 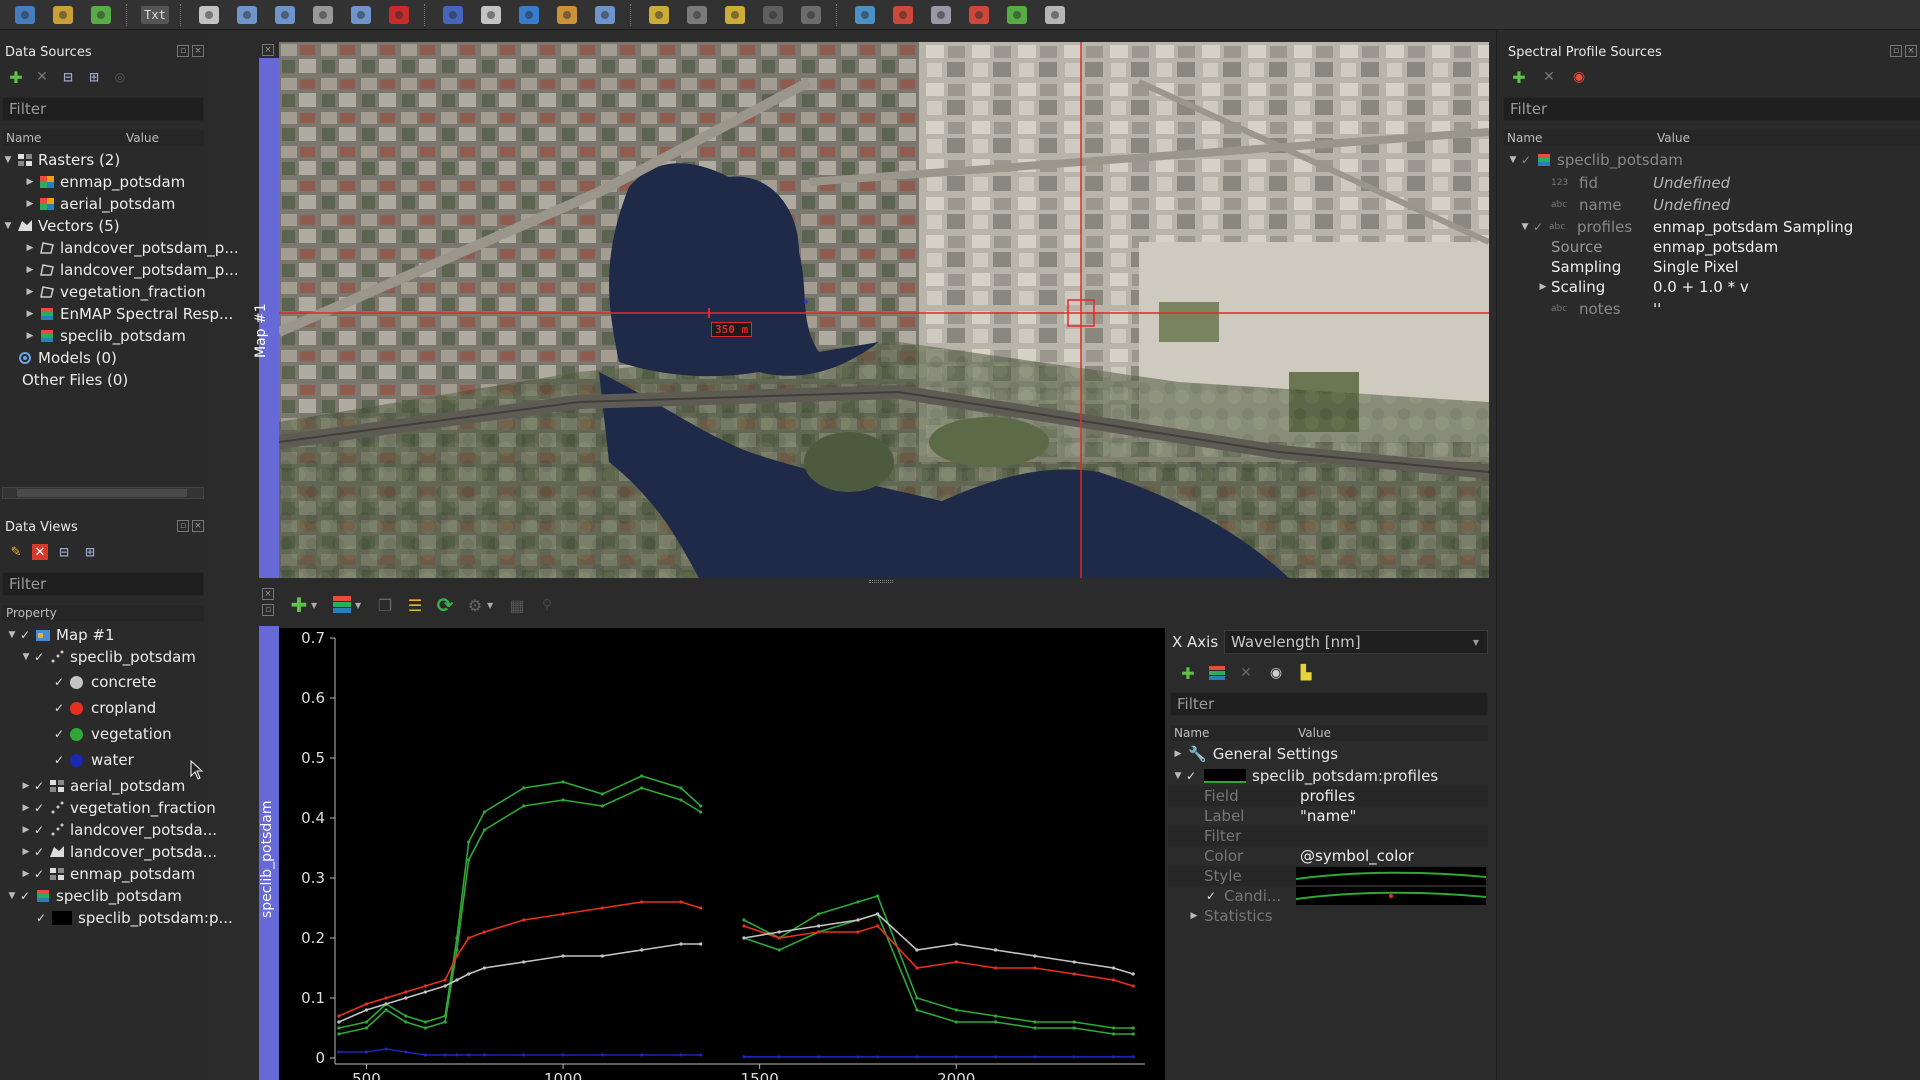 I want to click on zoom-native-icon, so click(x=323, y=15).